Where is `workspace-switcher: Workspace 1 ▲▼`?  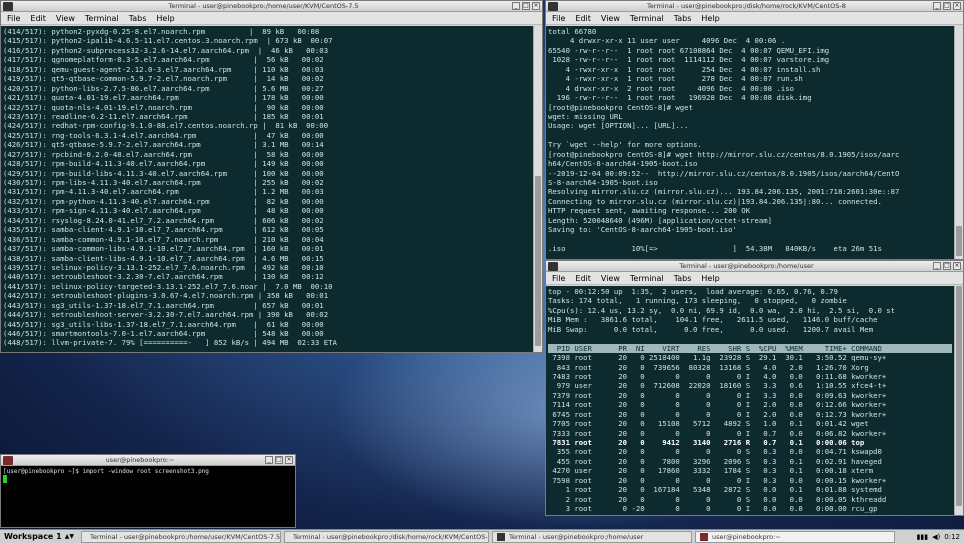 workspace-switcher: Workspace 1 ▲▼ is located at coordinates (39, 536).